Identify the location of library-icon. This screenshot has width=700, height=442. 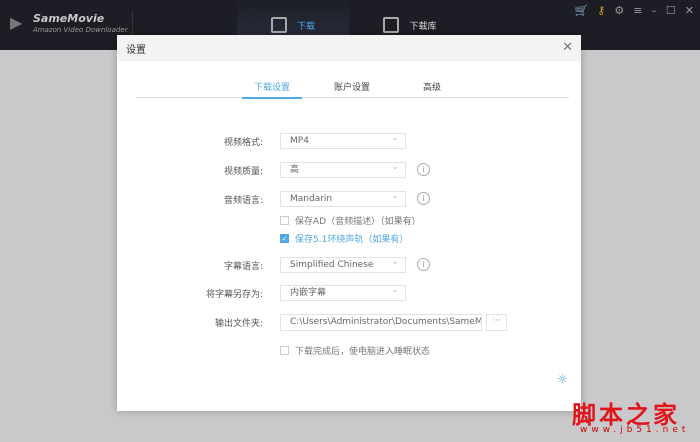
(391, 25).